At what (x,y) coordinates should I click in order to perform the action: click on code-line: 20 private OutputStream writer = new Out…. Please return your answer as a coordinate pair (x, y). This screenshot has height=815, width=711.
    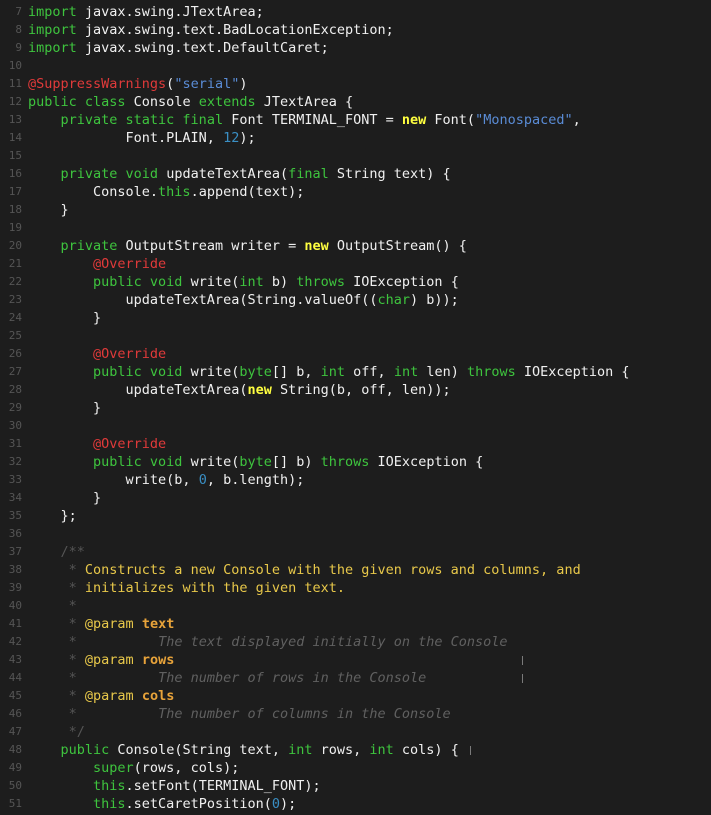
    Looking at the image, I should click on (355, 246).